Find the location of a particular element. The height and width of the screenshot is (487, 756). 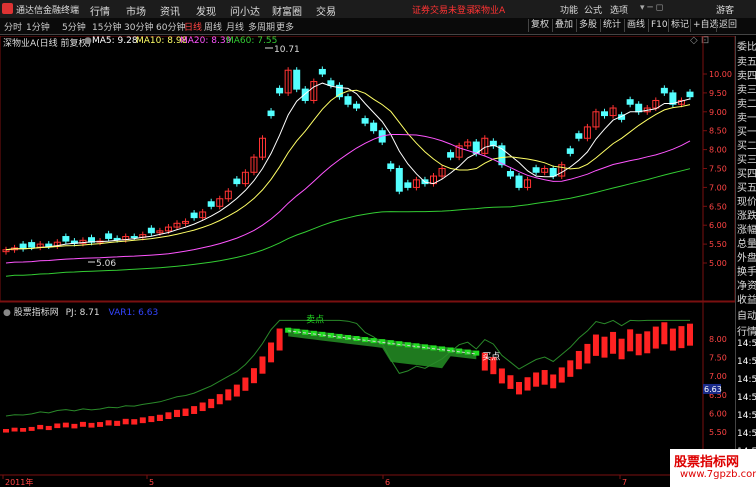

menu-item-trade: 交易 is located at coordinates (326, 10).